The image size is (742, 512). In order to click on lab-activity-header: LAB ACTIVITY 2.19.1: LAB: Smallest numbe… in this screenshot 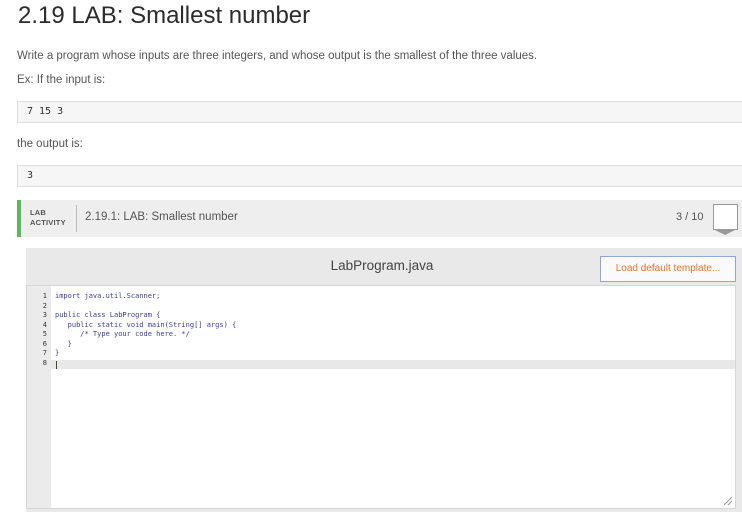, I will do `click(379, 218)`.